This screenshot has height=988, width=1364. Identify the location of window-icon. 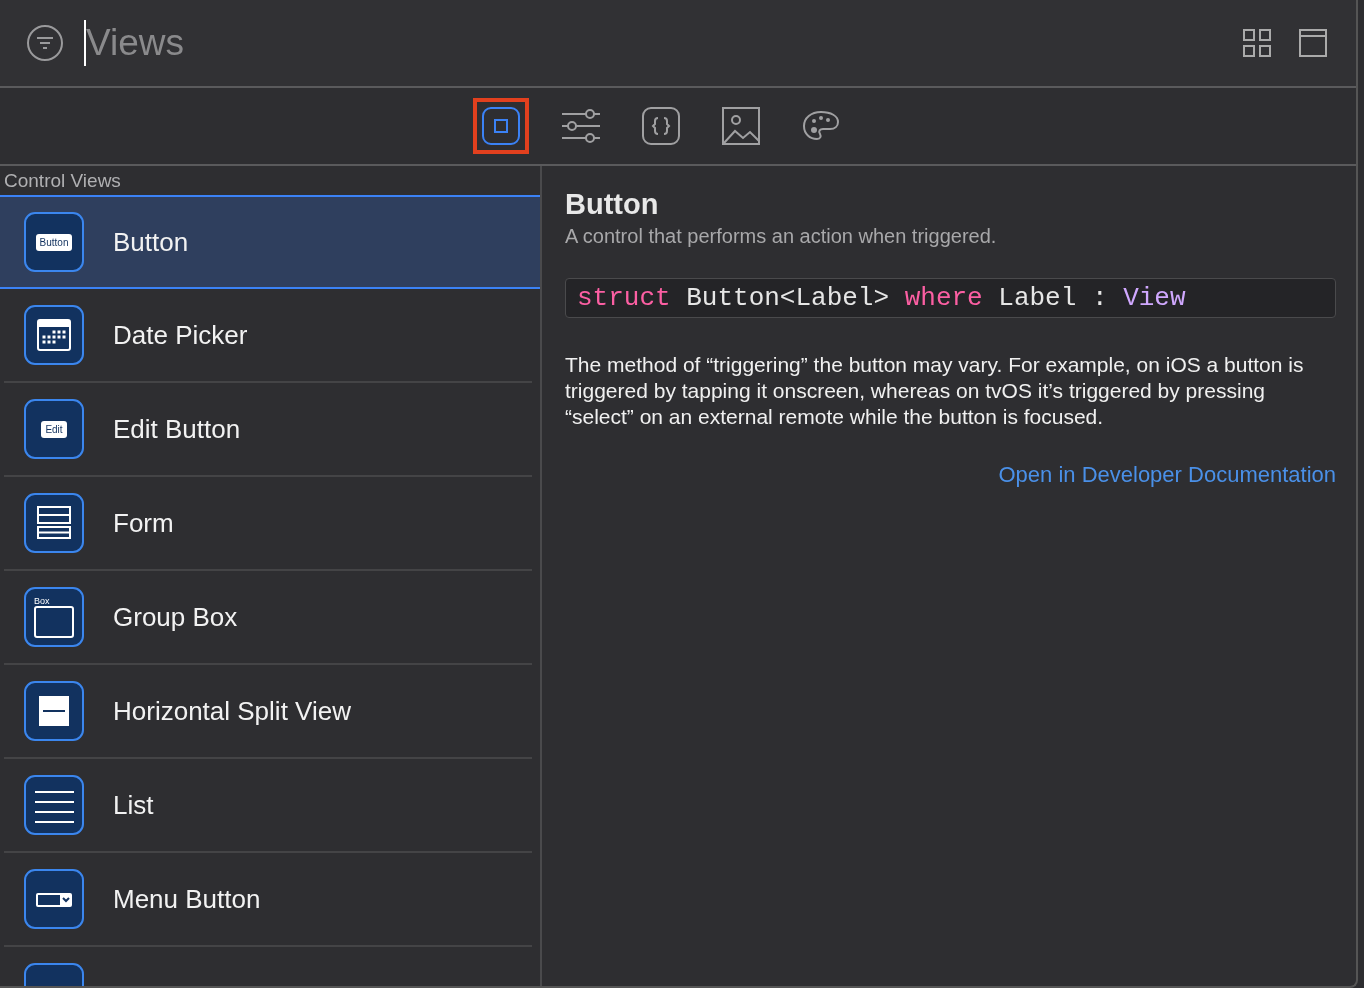
(1313, 43).